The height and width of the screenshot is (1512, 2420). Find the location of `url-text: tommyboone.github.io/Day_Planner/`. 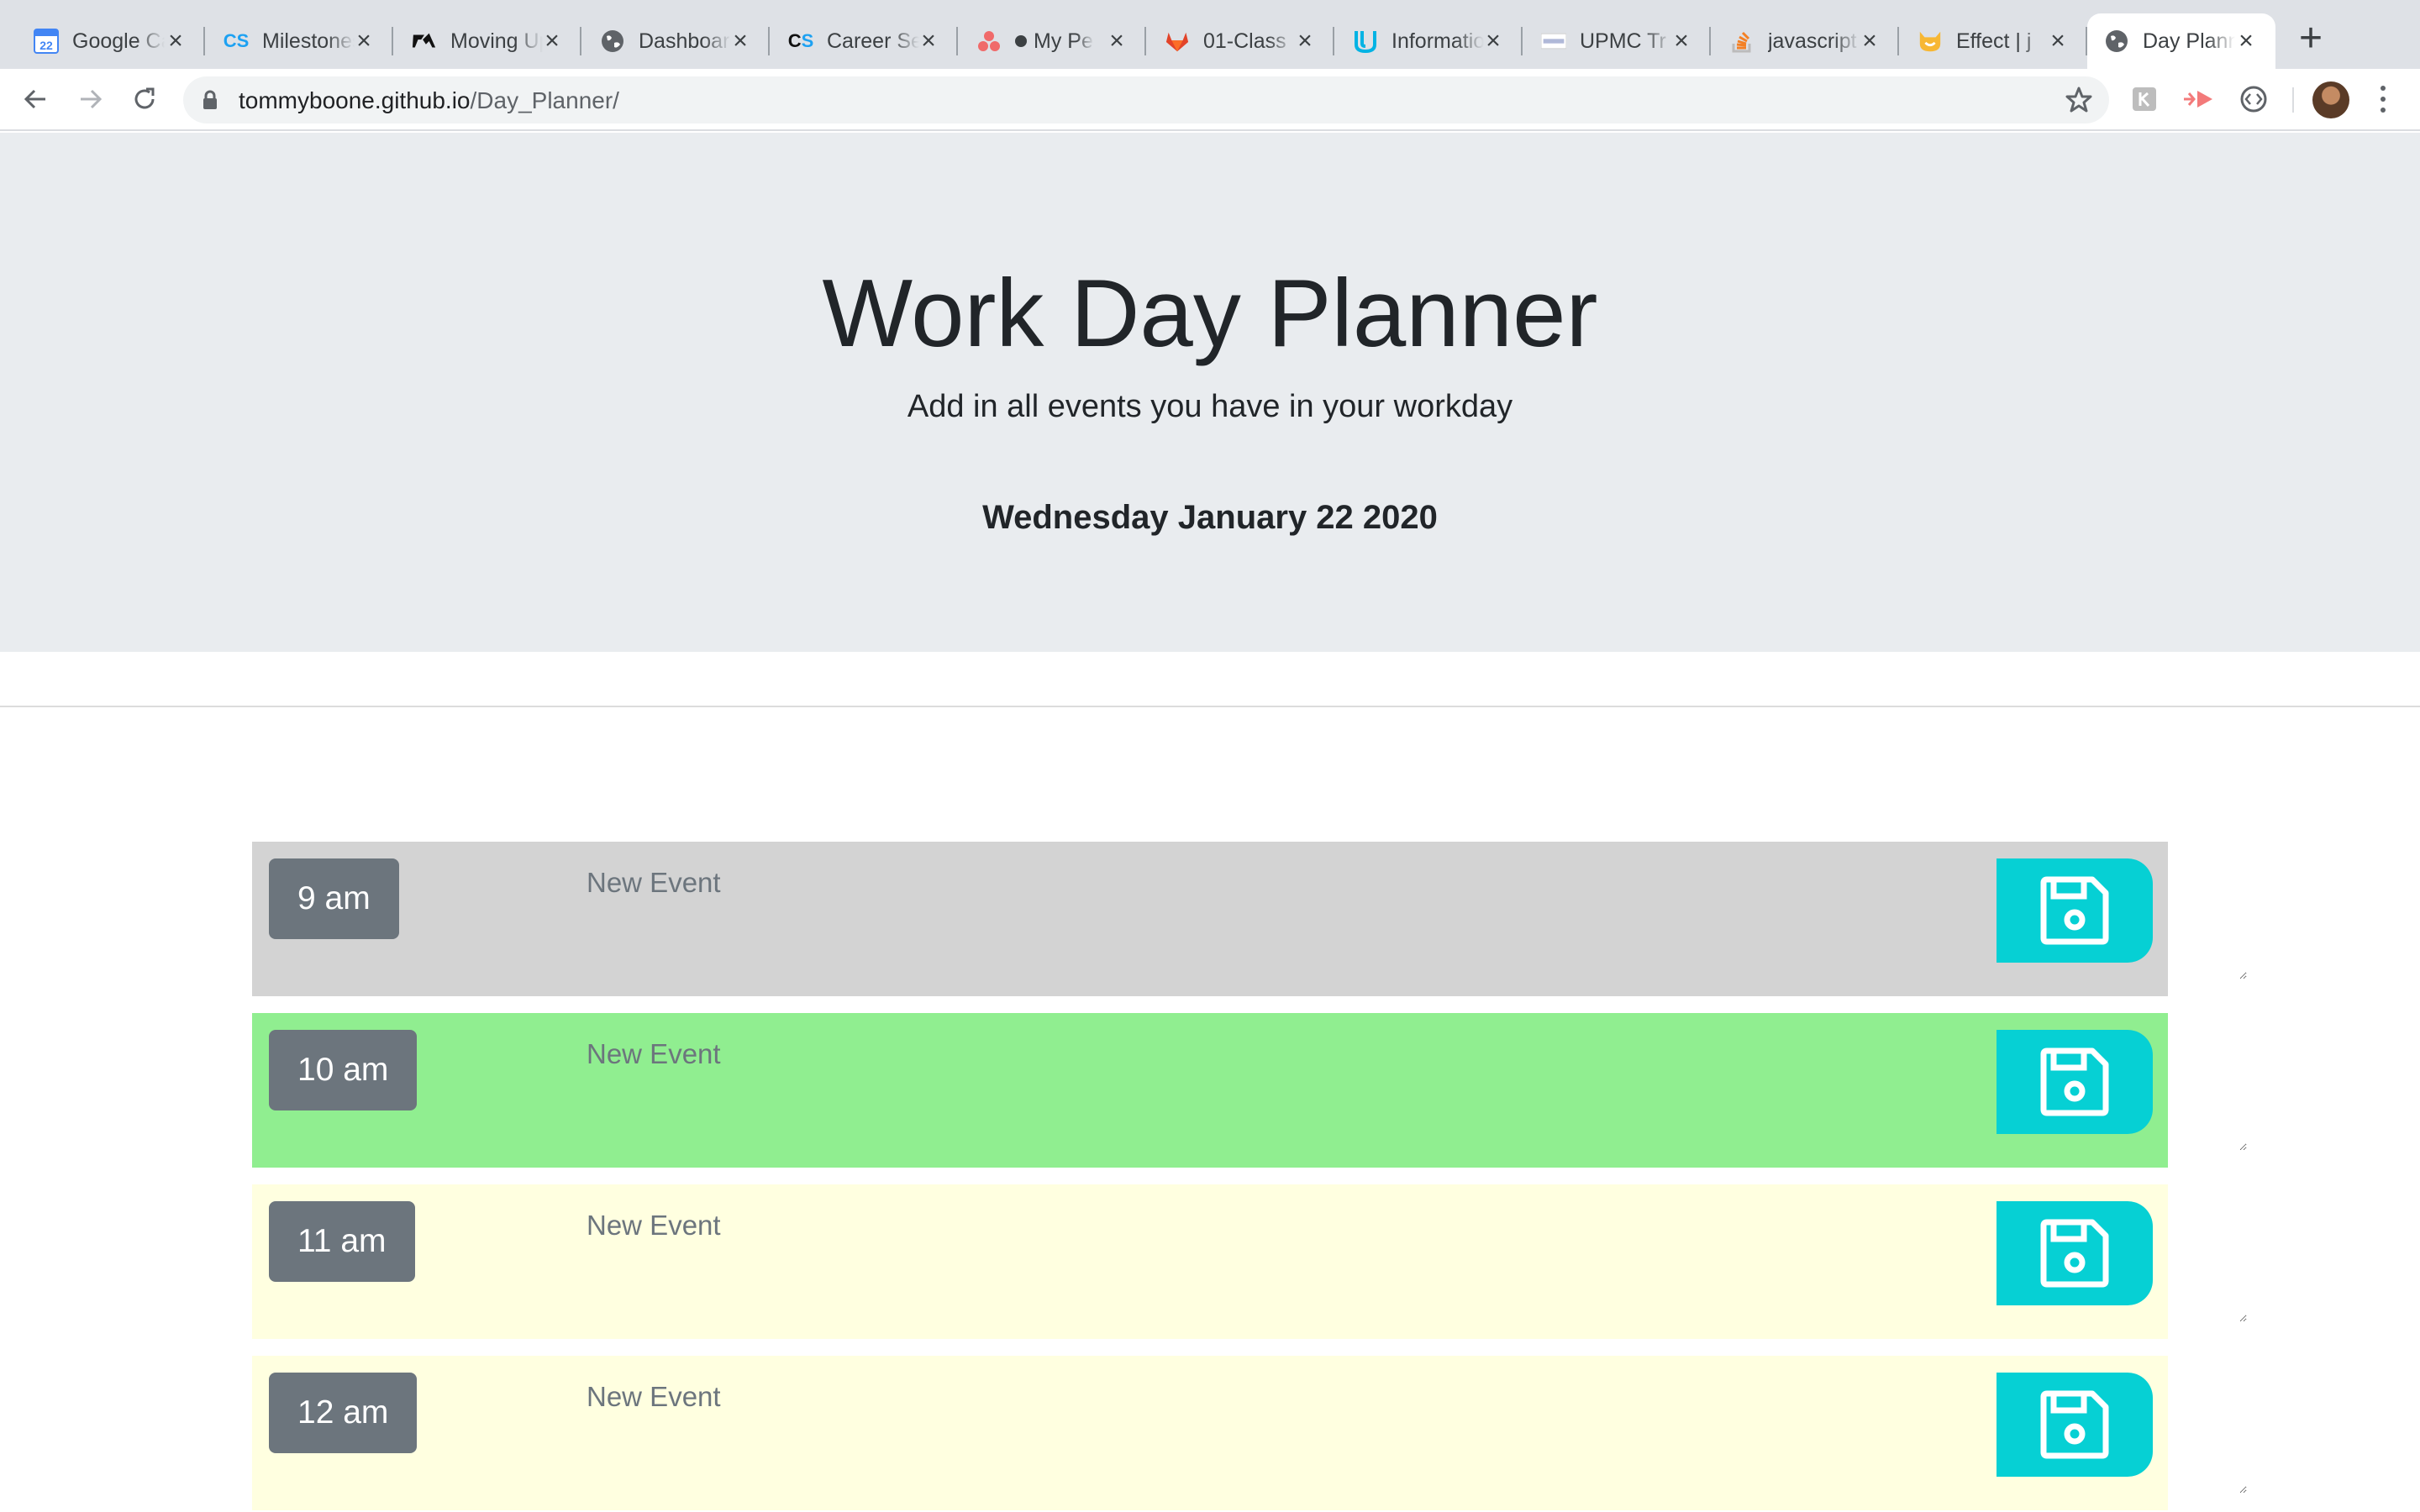

url-text: tommyboone.github.io/Day_Planner/ is located at coordinates (429, 100).